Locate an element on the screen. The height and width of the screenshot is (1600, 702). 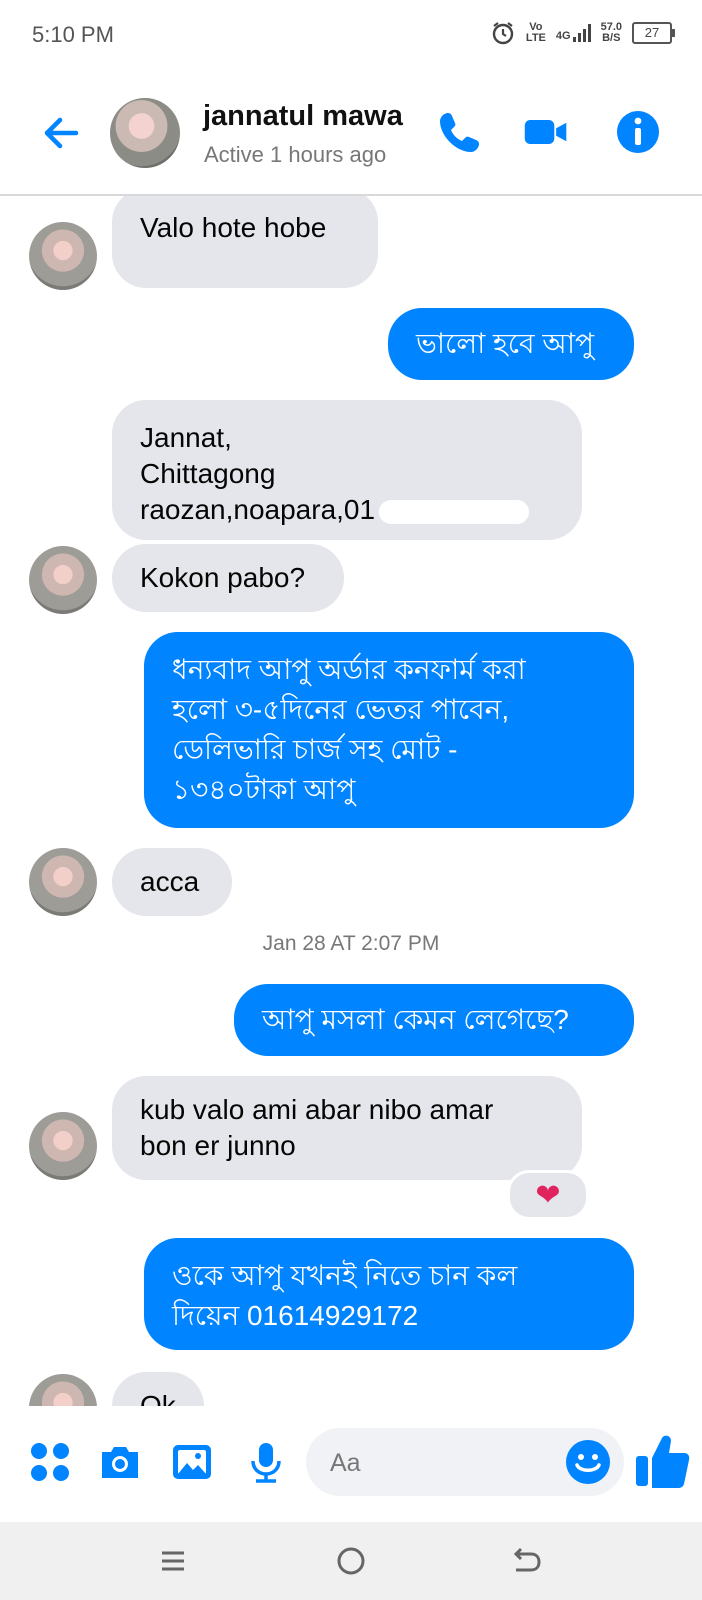
back-arrow-icon is located at coordinates (61, 133).